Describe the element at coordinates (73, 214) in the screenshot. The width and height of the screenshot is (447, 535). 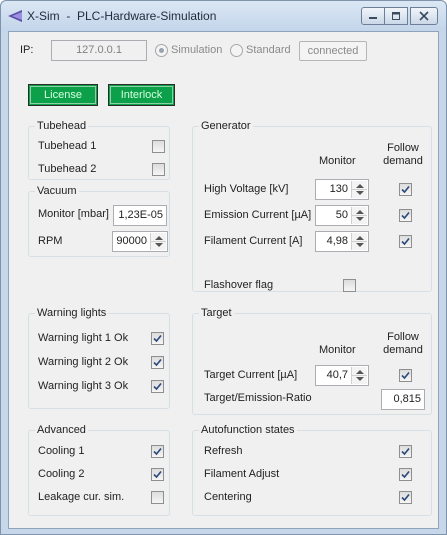
I see `vacuum-monitor-label: Monitor [mbar]` at that location.